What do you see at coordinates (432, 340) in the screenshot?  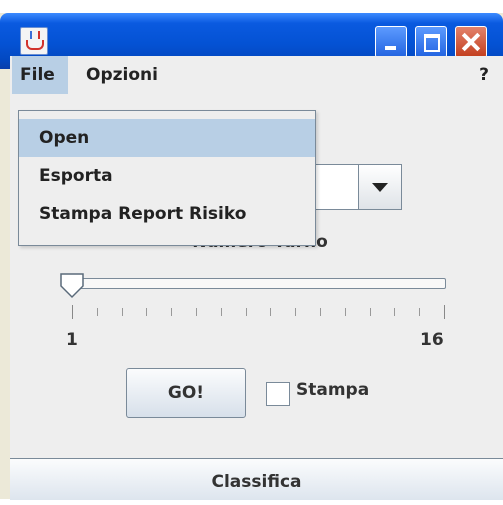 I see `slider-max-label: 16` at bounding box center [432, 340].